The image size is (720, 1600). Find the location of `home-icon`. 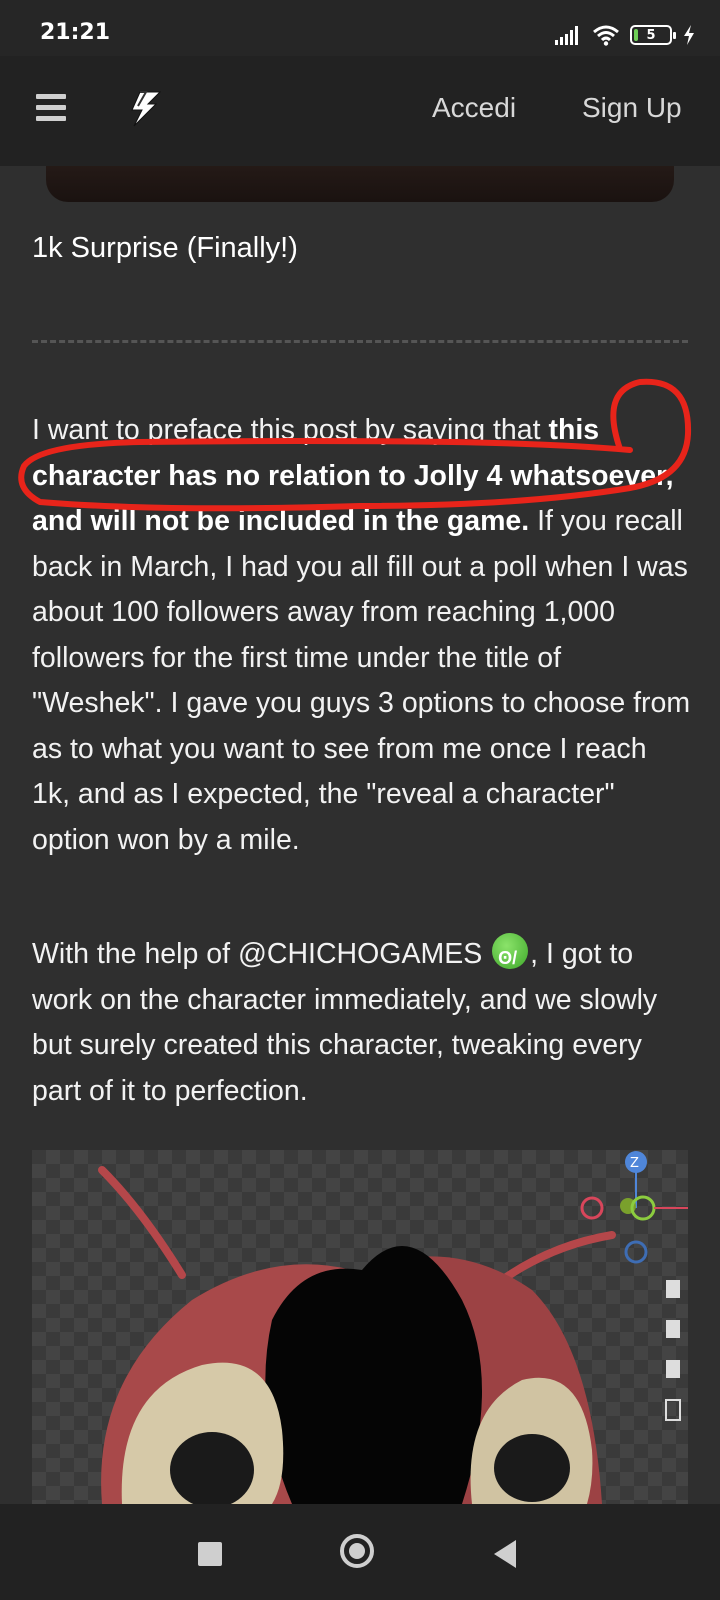

home-icon is located at coordinates (357, 1551).